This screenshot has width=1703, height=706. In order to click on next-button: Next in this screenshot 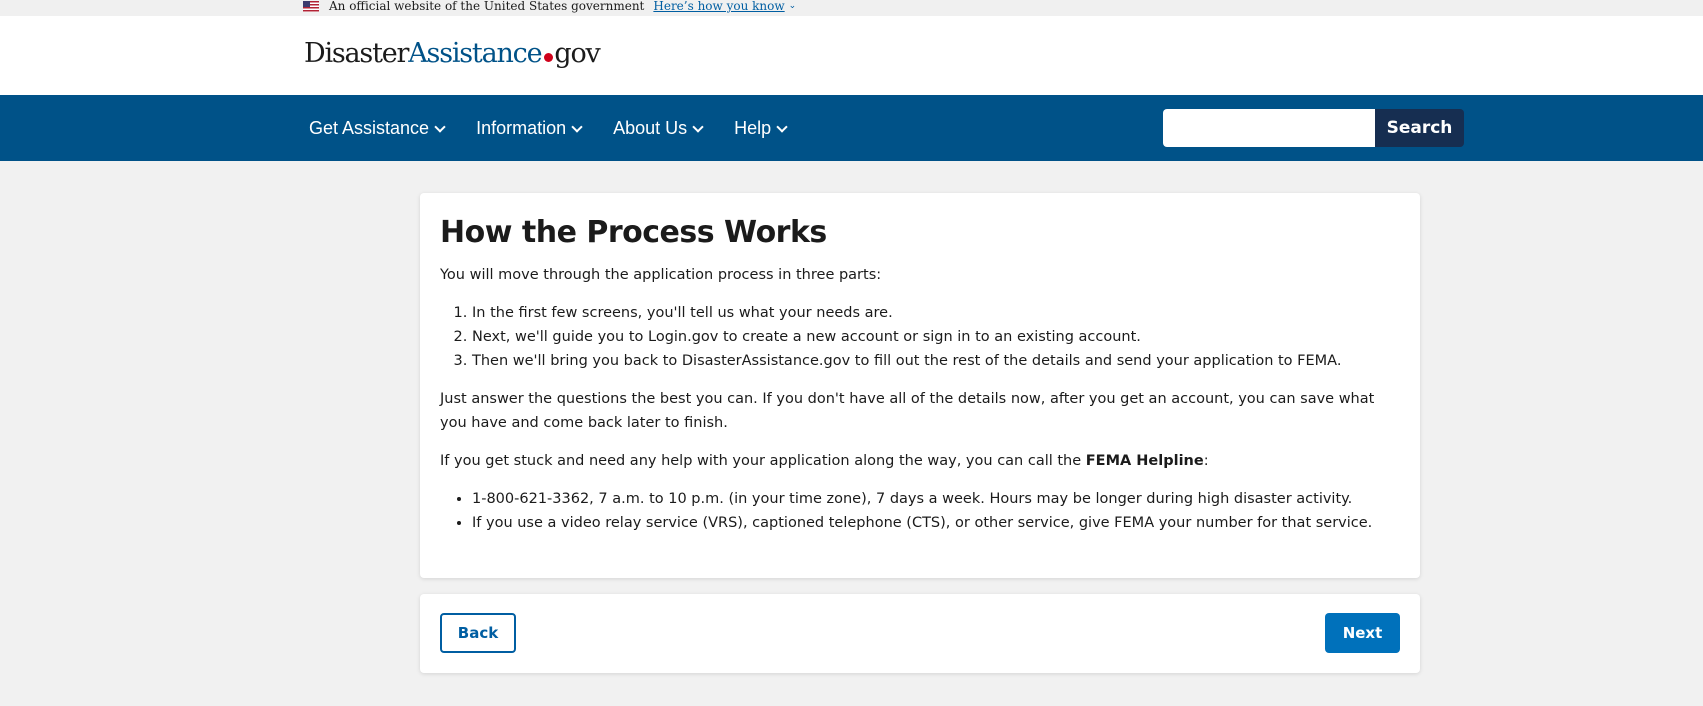, I will do `click(1362, 633)`.